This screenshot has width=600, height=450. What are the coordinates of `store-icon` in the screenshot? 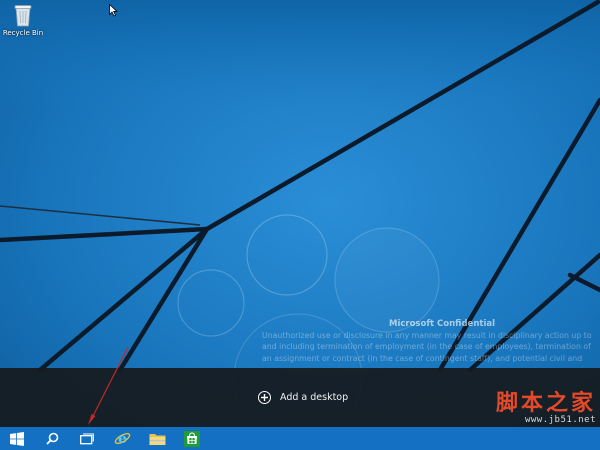 It's located at (192, 438).